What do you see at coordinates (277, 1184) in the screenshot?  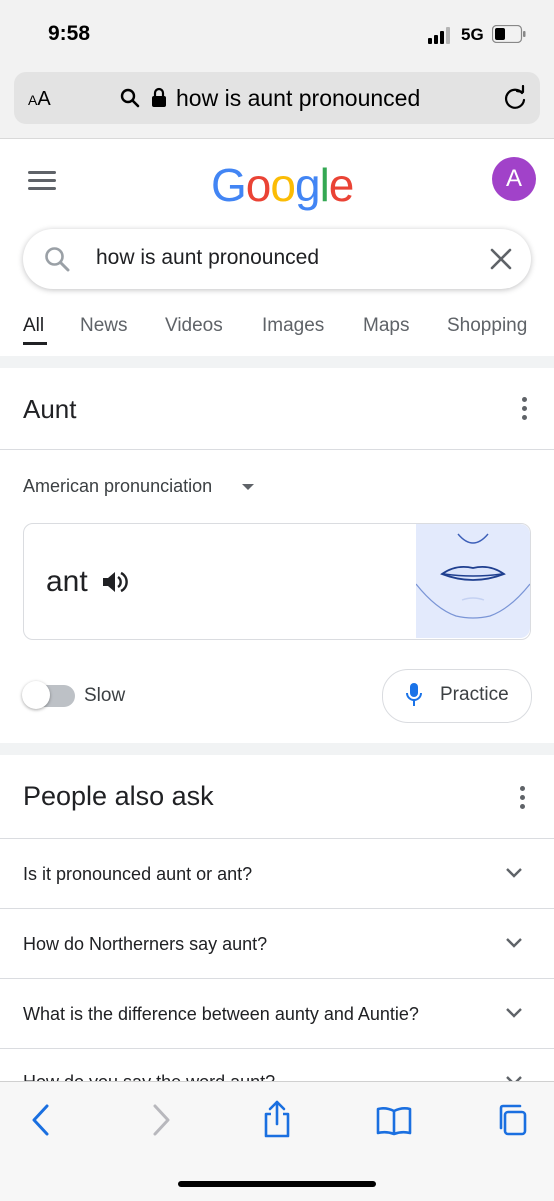 I see `home-indicator` at bounding box center [277, 1184].